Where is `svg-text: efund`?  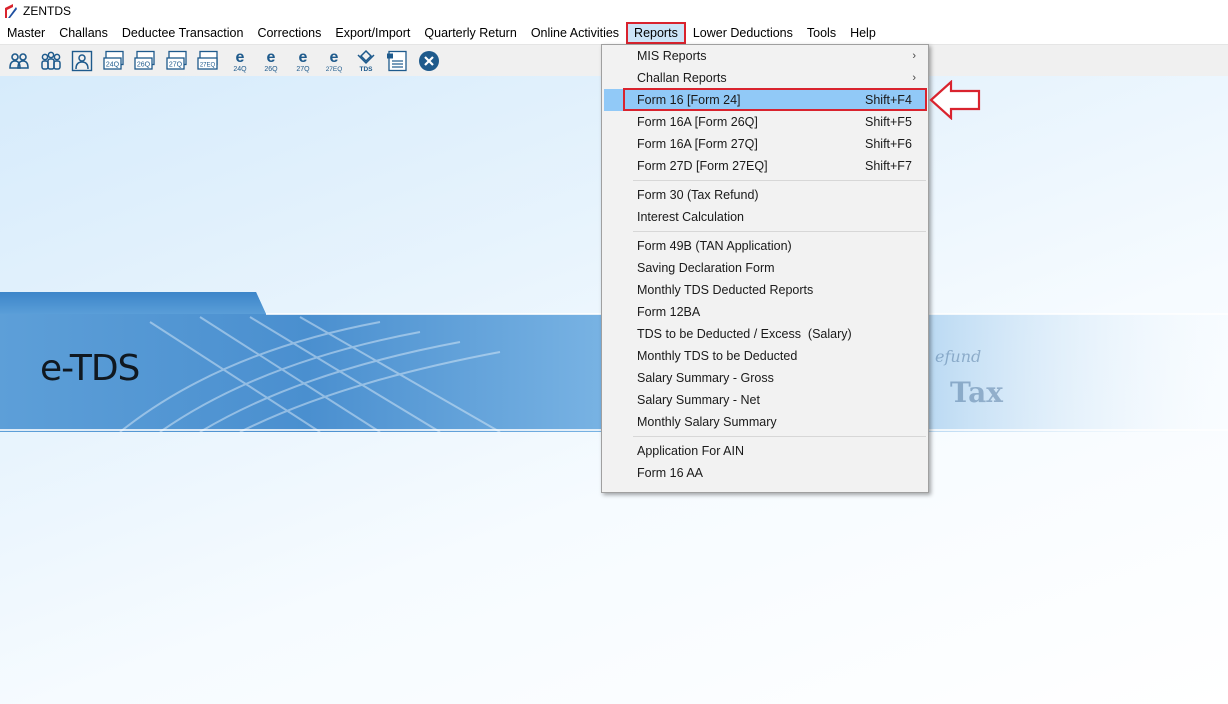
svg-text: efund is located at coordinates (958, 356).